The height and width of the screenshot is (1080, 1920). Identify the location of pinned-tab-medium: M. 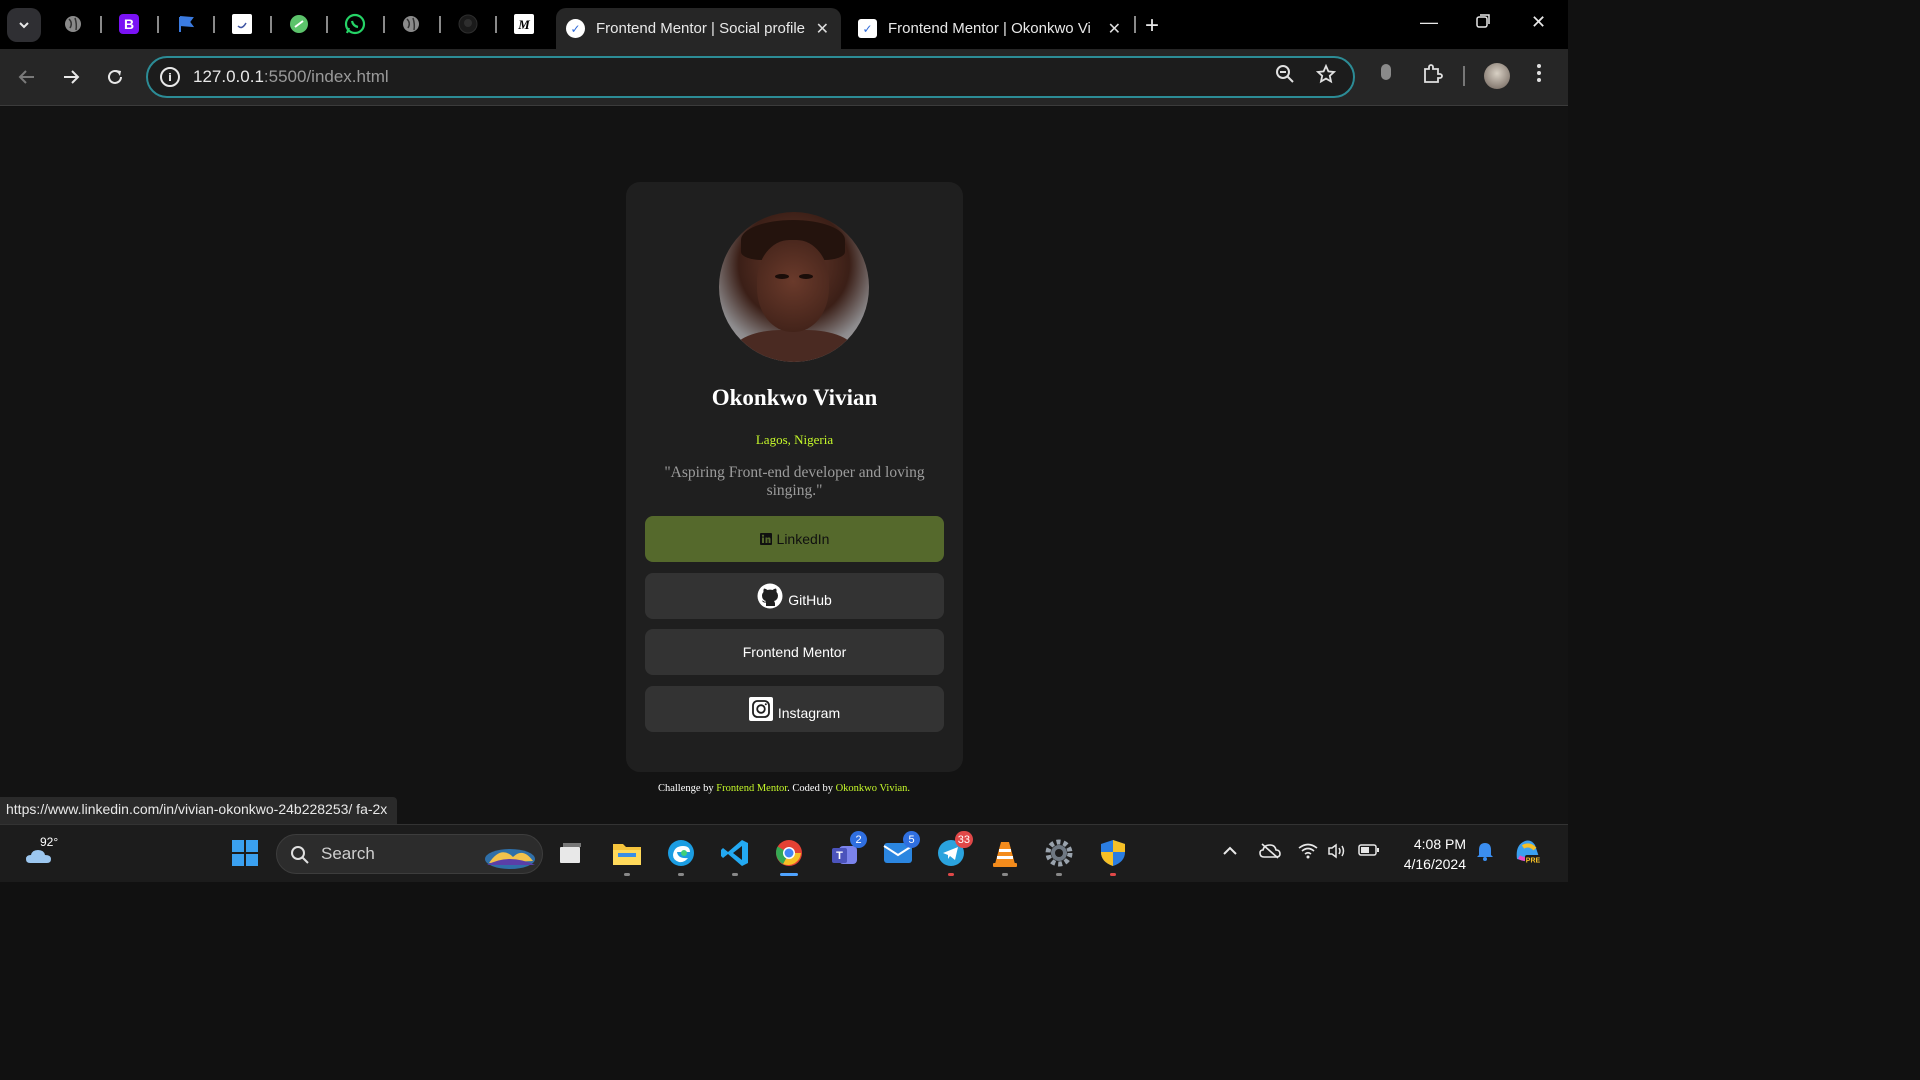
(524, 24).